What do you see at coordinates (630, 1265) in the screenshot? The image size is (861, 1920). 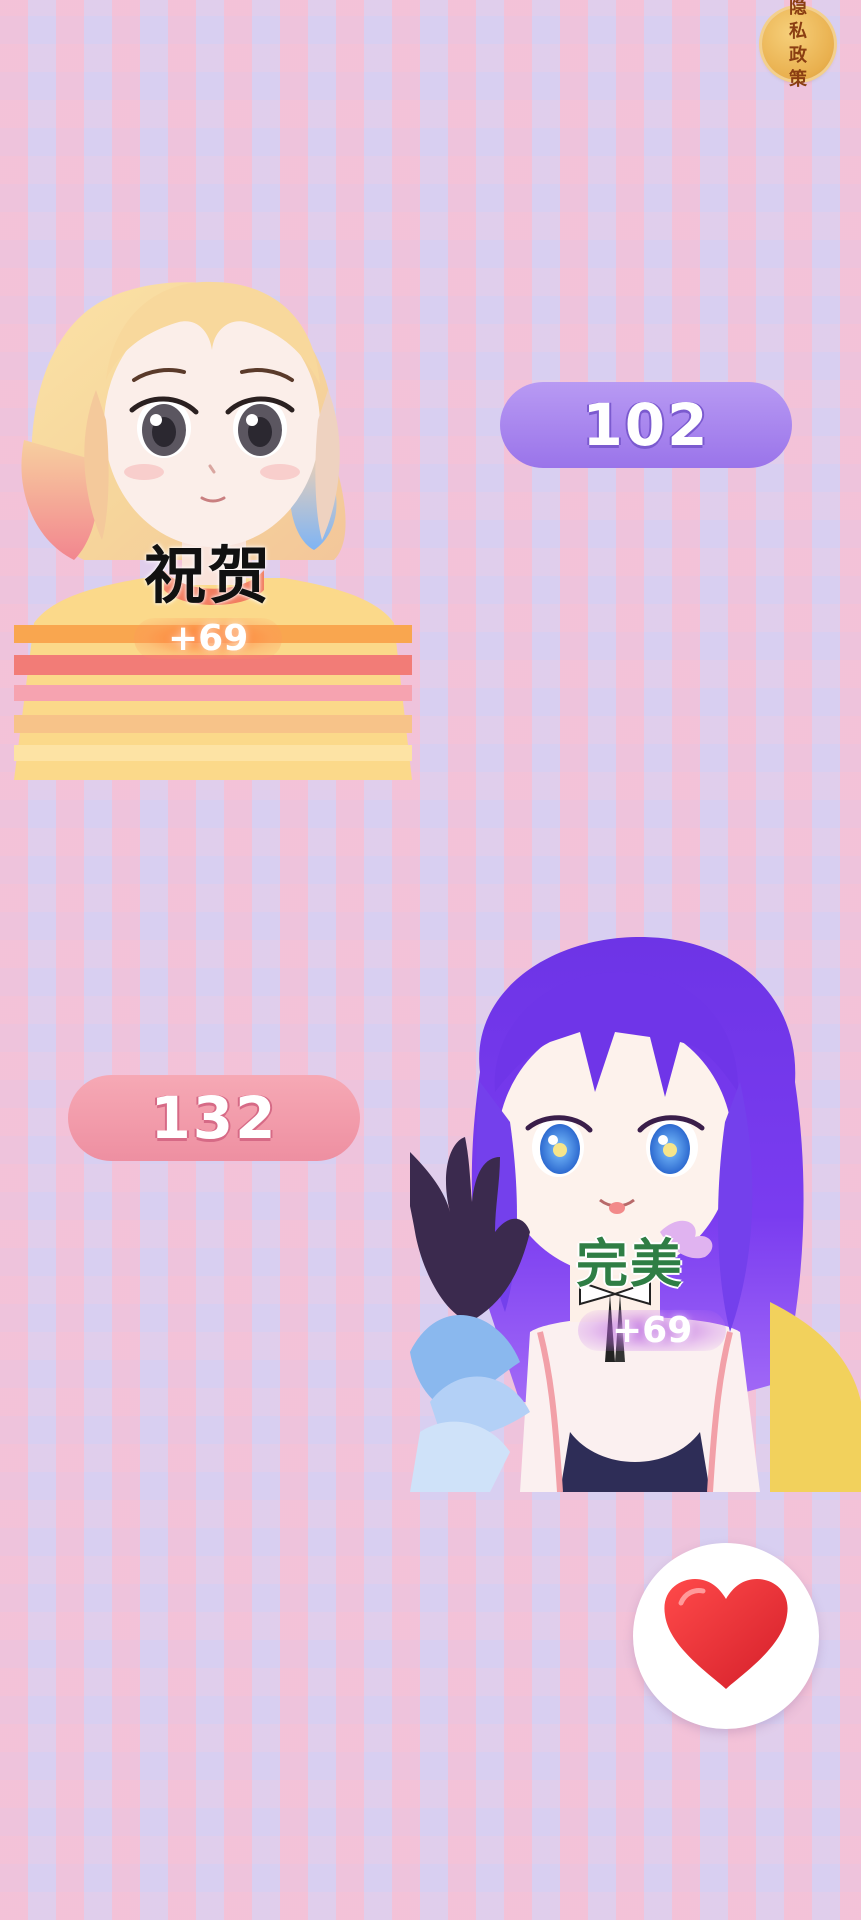 I see `reaction-text-right: 完美` at bounding box center [630, 1265].